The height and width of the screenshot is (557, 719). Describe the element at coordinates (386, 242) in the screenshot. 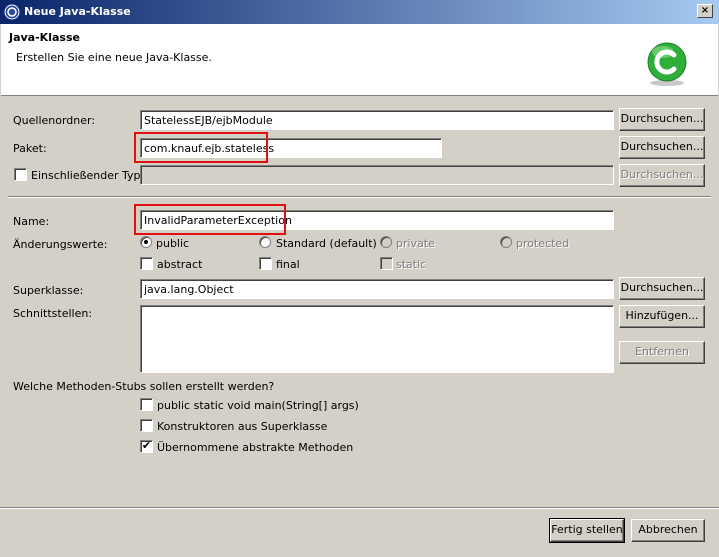

I see `private-radio` at that location.